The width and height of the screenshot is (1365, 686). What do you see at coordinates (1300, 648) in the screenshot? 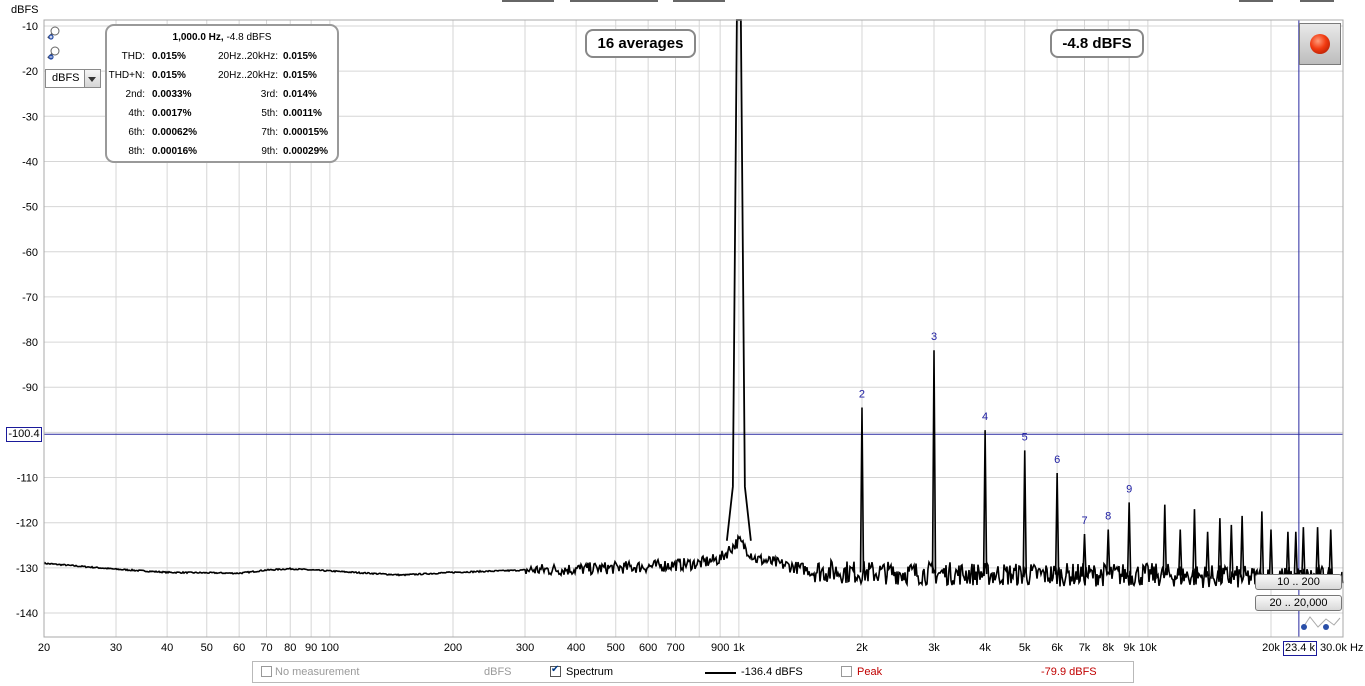
I see `cursor-frequency-label: 23.4 k` at bounding box center [1300, 648].